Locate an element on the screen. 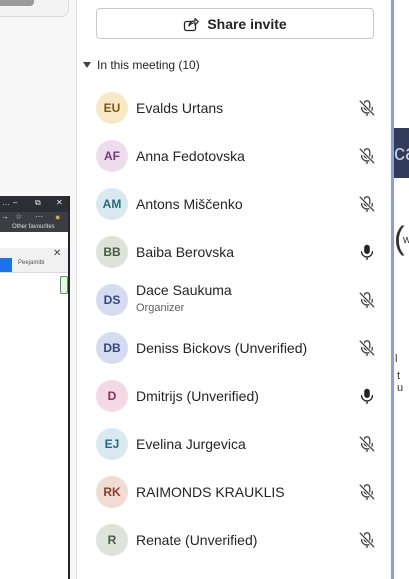  chevron-down-icon is located at coordinates (87, 65).